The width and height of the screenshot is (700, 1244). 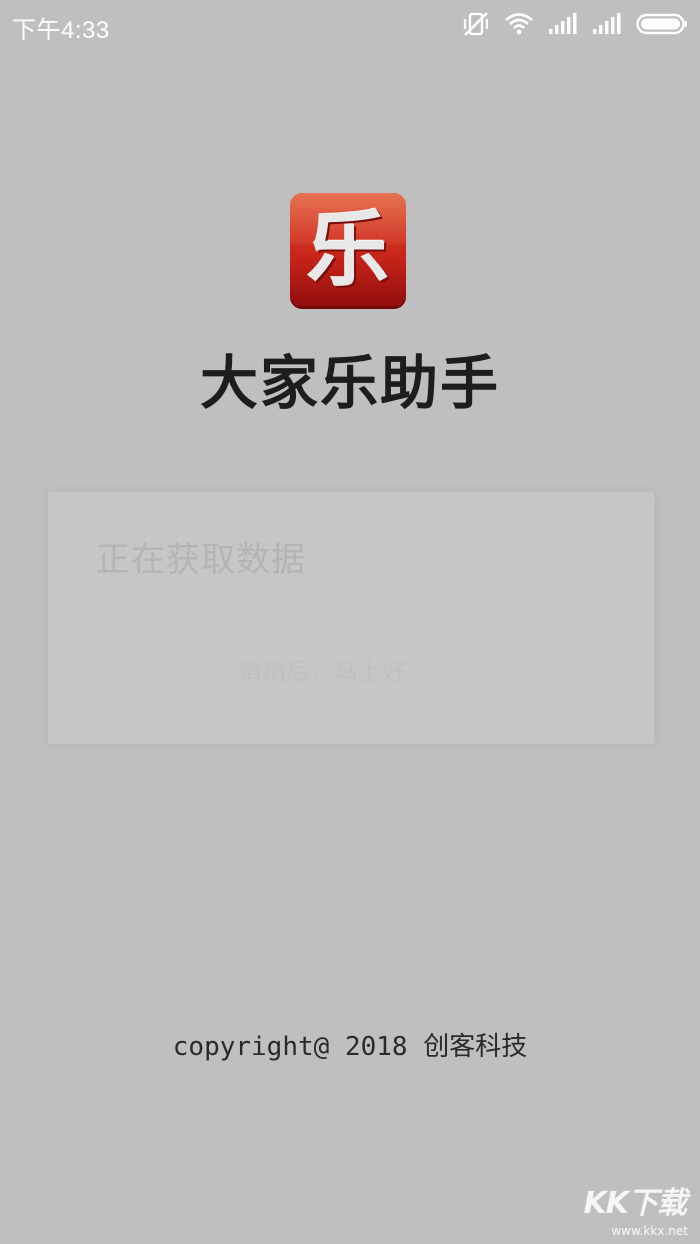 I want to click on status-bar: 下午4:33, so click(x=350, y=25).